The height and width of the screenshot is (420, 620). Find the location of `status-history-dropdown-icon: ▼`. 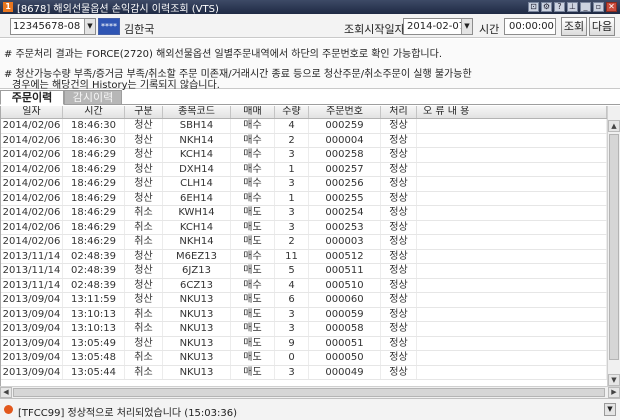

status-history-dropdown-icon: ▼ is located at coordinates (610, 409).